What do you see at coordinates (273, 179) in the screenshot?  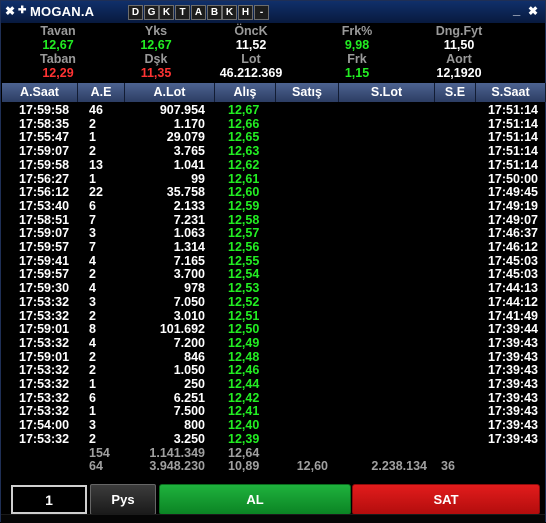 I see `table-row: 17:56:27 1 99 12,61 17:50:00` at bounding box center [273, 179].